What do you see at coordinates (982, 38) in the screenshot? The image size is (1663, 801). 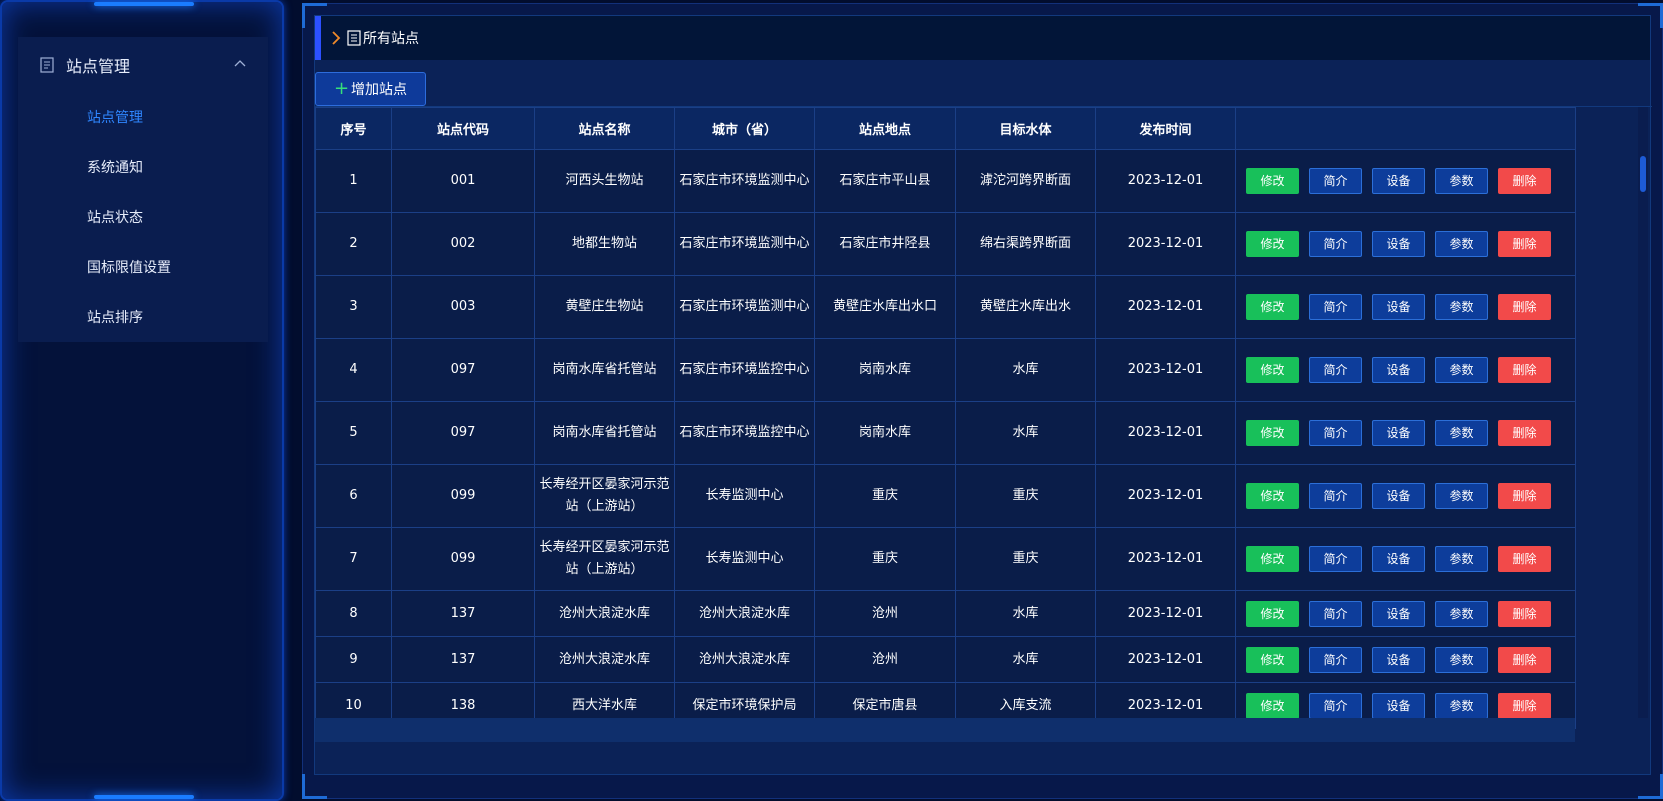 I see `title-bar: 所有站点` at bounding box center [982, 38].